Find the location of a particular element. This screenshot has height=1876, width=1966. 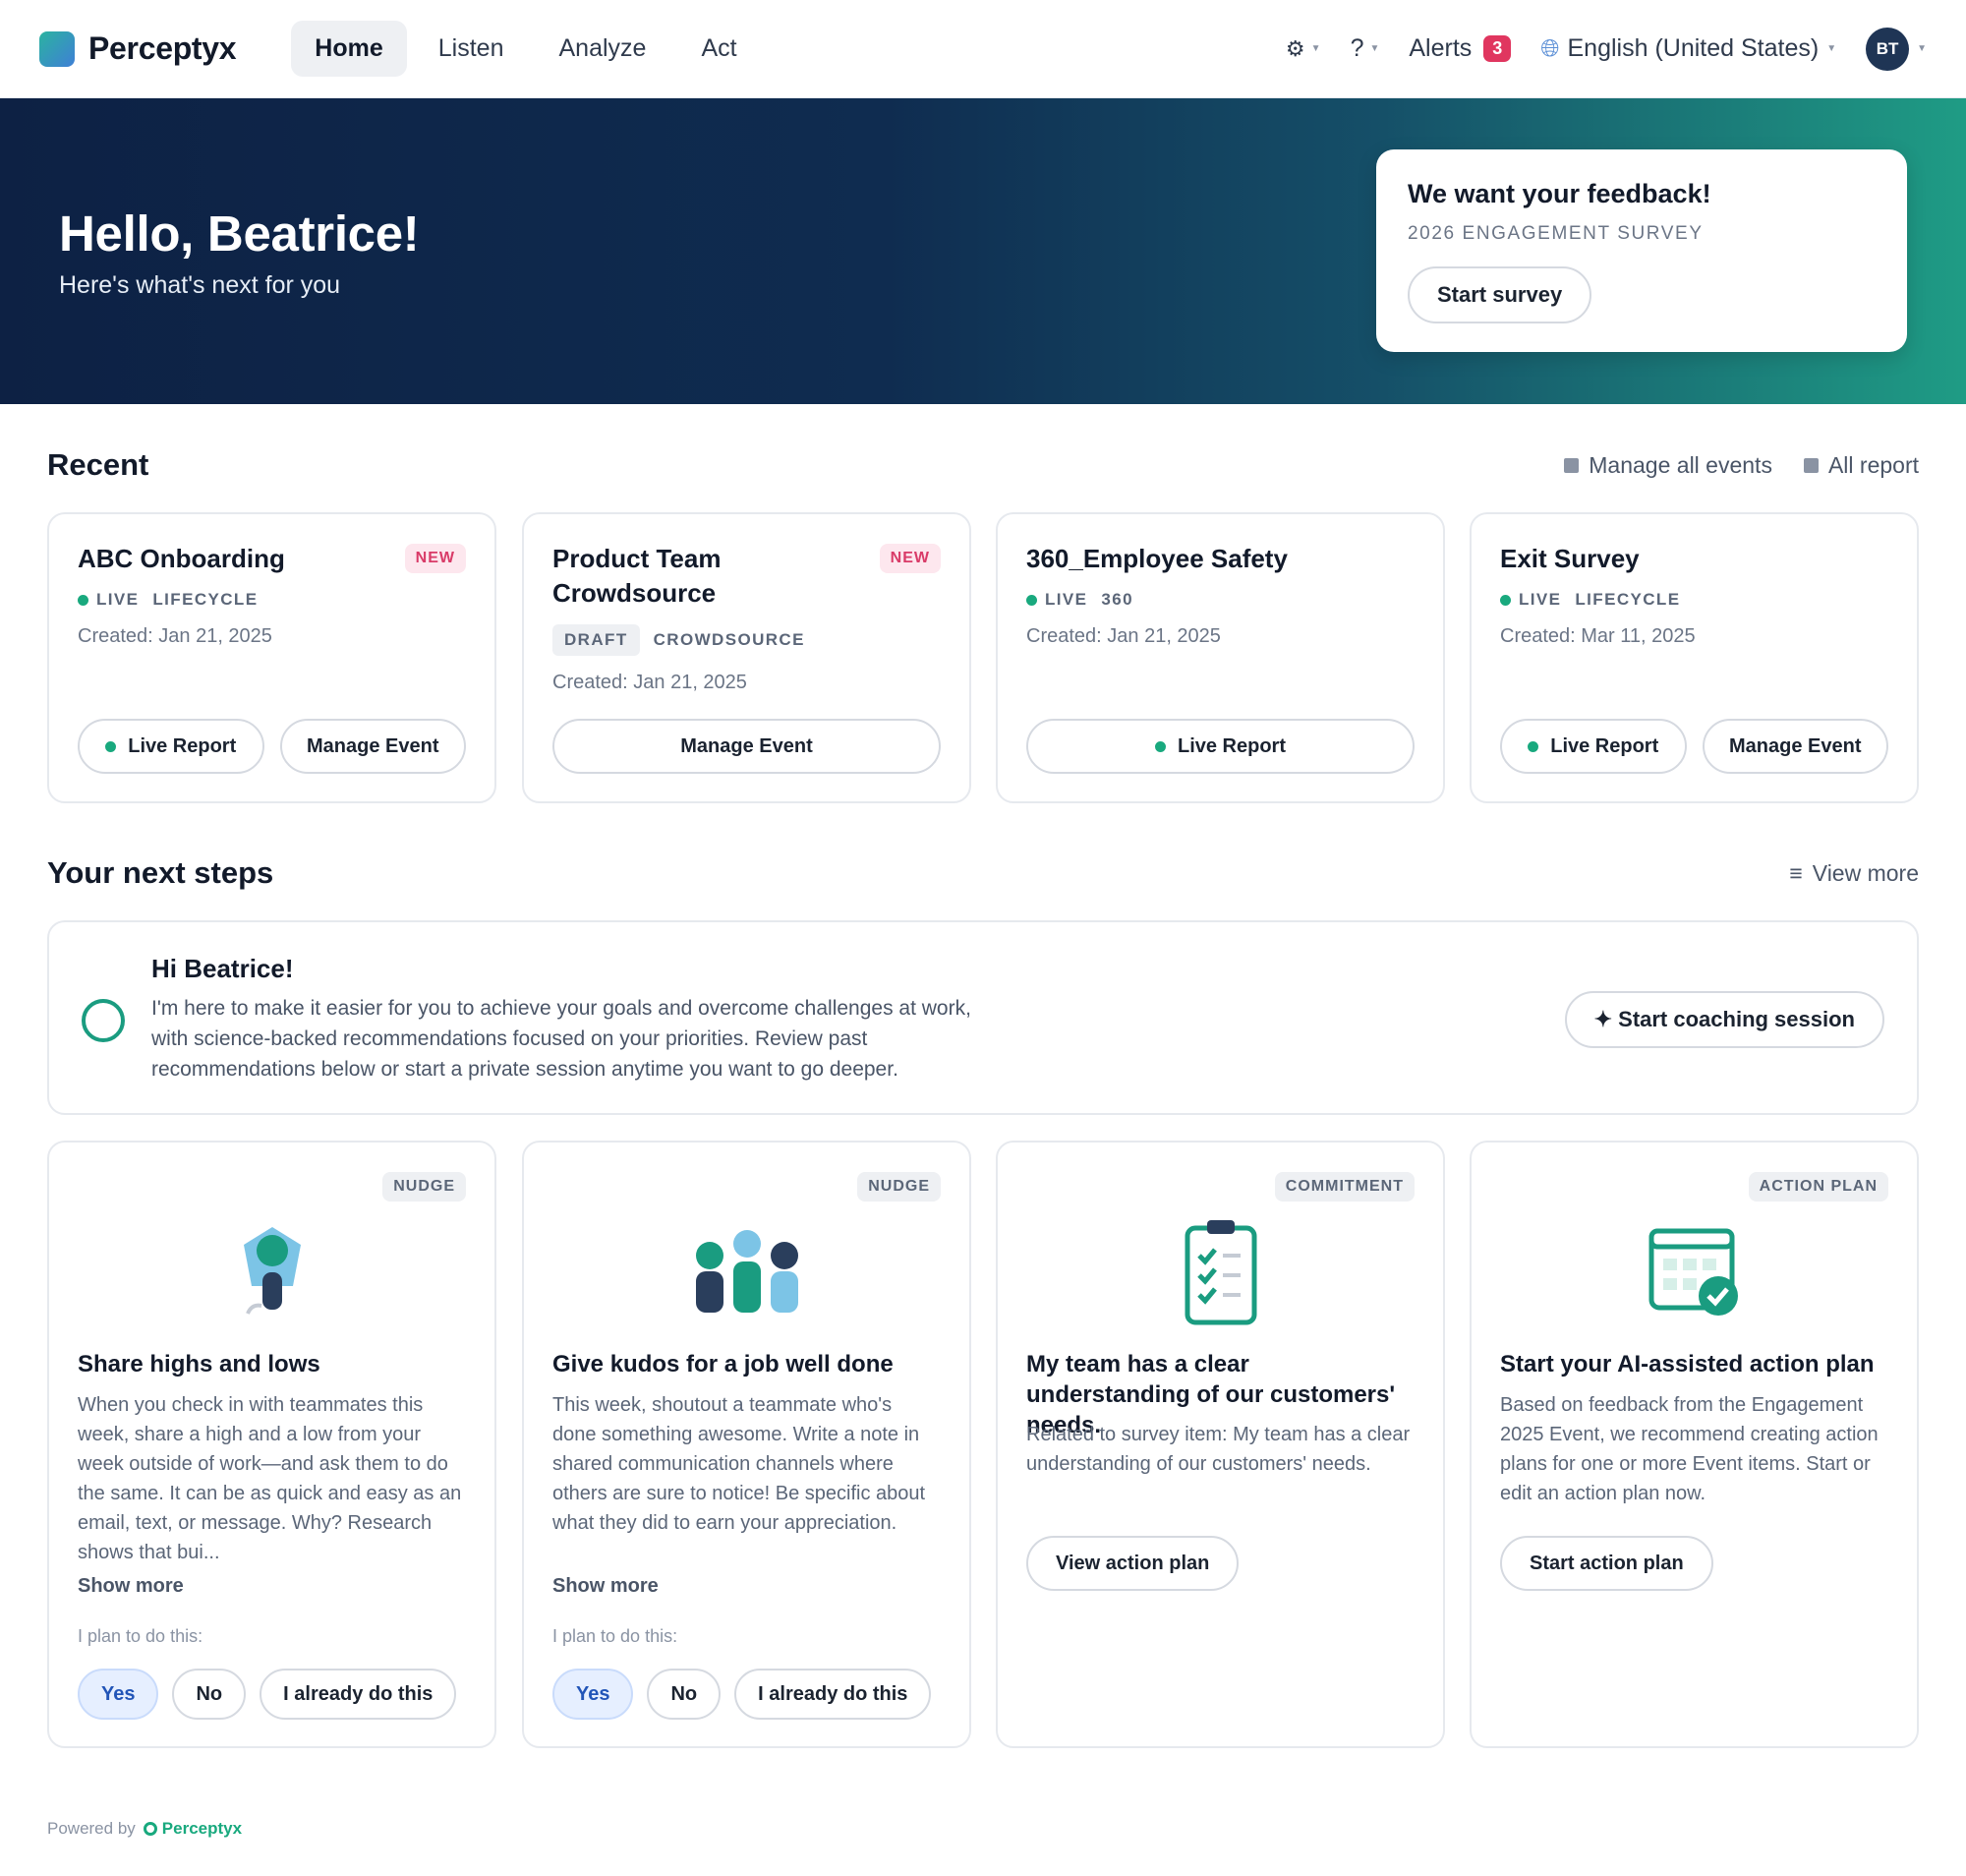

step-type-badge: ACTION PLAN is located at coordinates (1818, 1187).